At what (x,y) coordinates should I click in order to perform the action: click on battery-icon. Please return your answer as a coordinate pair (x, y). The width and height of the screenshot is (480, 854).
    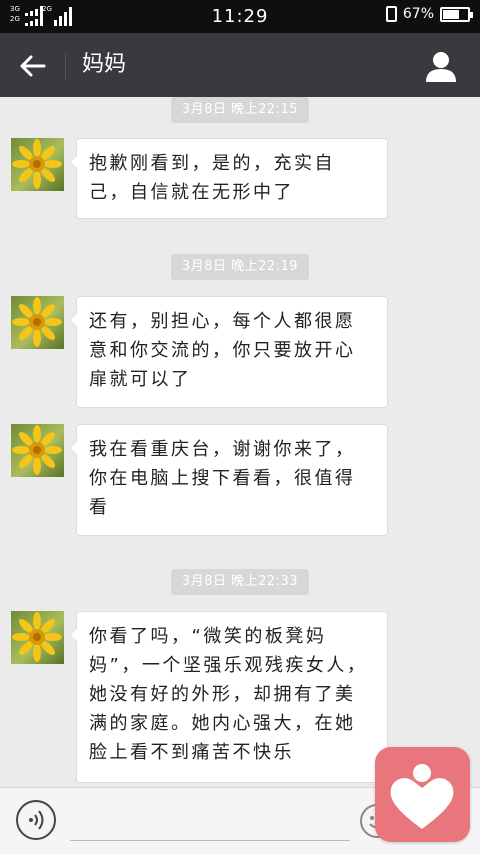
    Looking at the image, I should click on (456, 14).